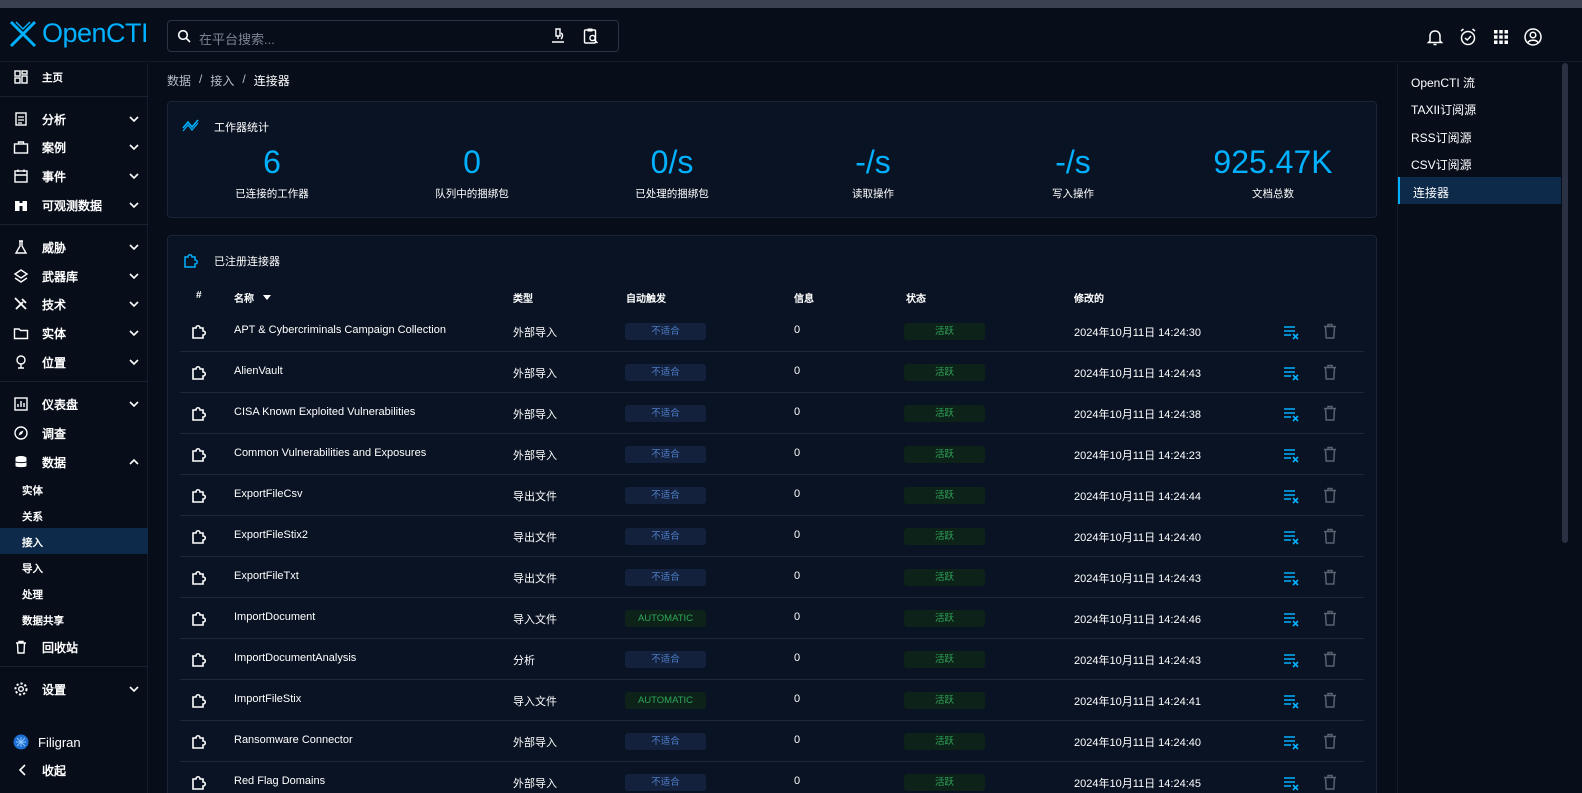 The height and width of the screenshot is (793, 1582). What do you see at coordinates (274, 617) in the screenshot?
I see `connector-name: ImportDocument` at bounding box center [274, 617].